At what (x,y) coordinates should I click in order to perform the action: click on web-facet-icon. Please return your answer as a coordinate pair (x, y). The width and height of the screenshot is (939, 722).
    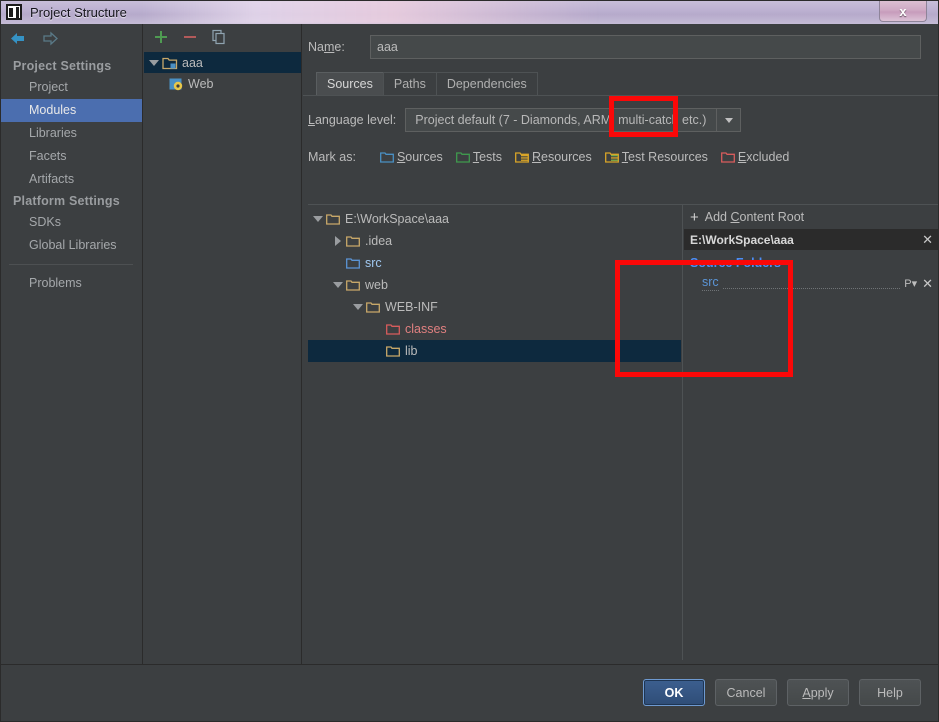
    Looking at the image, I should click on (176, 84).